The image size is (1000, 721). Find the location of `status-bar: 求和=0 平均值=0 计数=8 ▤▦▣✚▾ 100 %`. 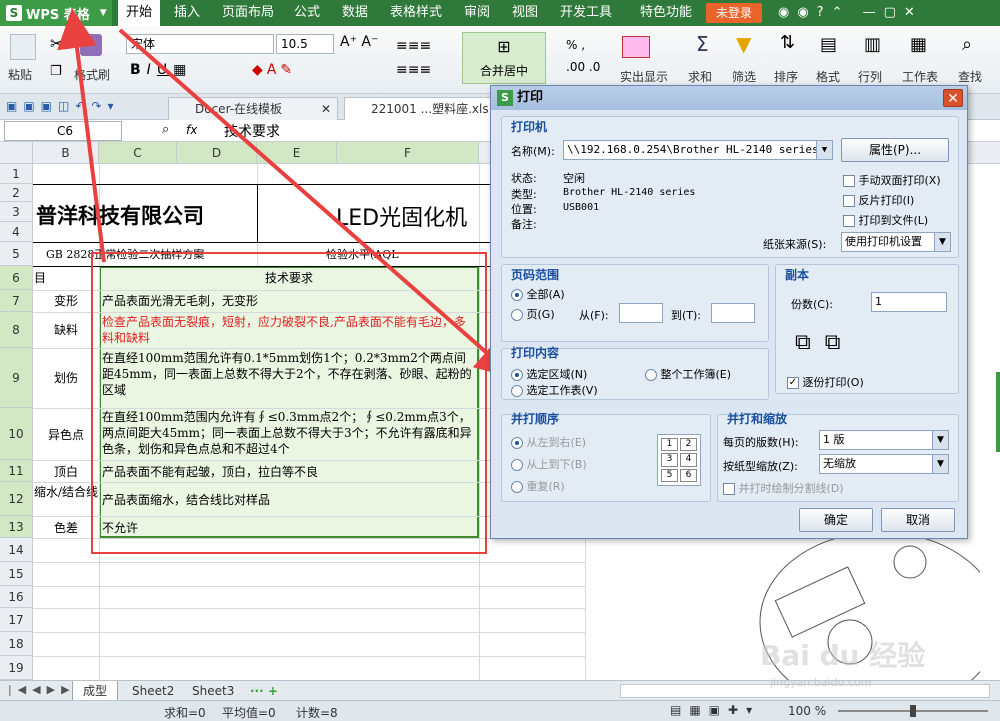

status-bar: 求和=0 平均值=0 计数=8 ▤▦▣✚▾ 100 % is located at coordinates (500, 710).